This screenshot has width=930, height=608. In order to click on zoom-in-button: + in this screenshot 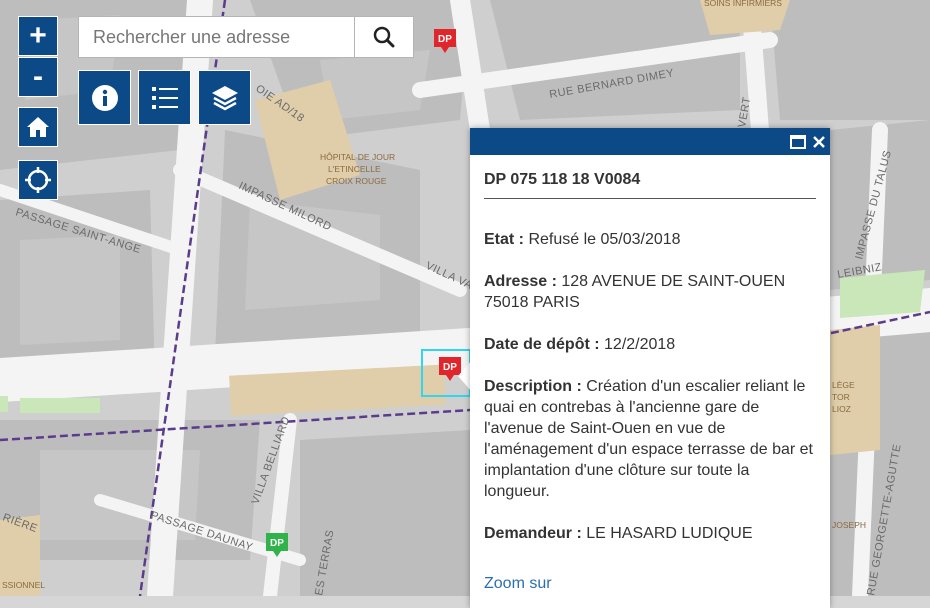, I will do `click(38, 36)`.